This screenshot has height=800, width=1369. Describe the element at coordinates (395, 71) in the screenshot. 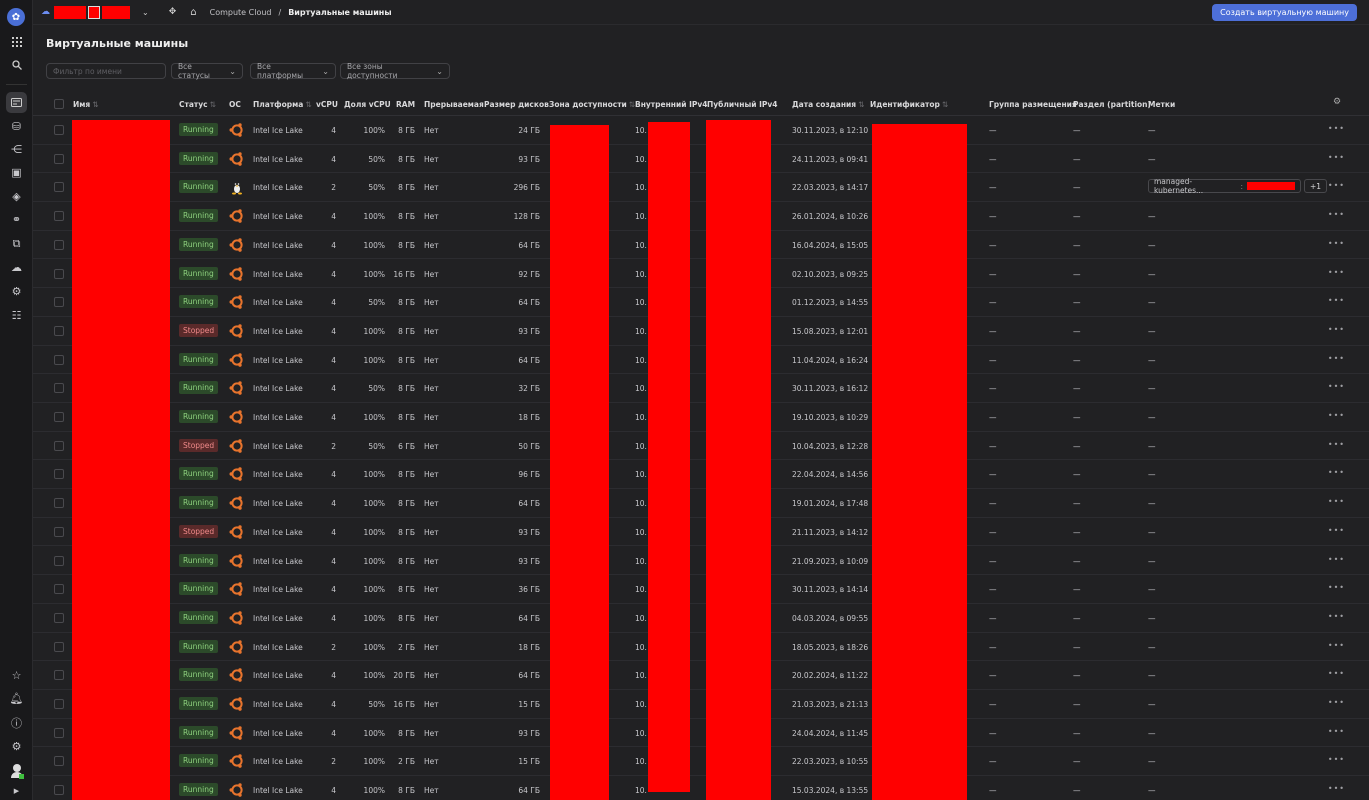

I see `zone-filter-select: Все зоны доступности ⌄` at that location.